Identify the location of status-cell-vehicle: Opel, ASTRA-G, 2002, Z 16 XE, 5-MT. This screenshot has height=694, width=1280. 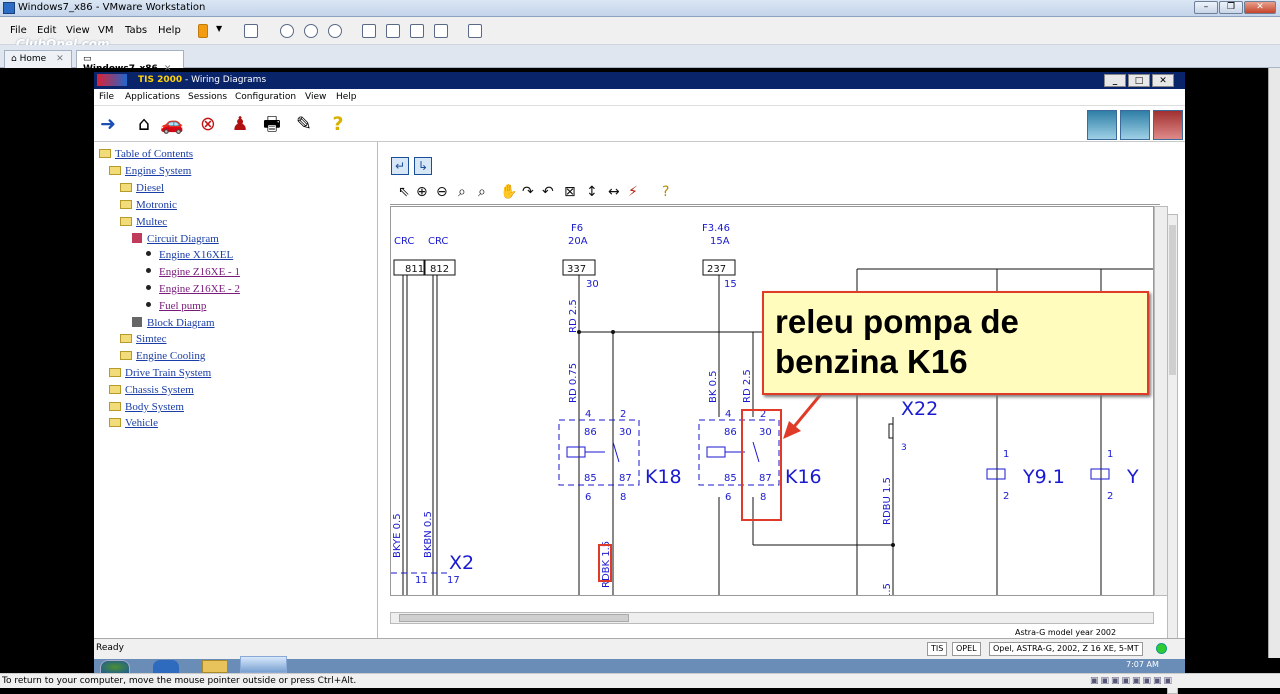
(1066, 649).